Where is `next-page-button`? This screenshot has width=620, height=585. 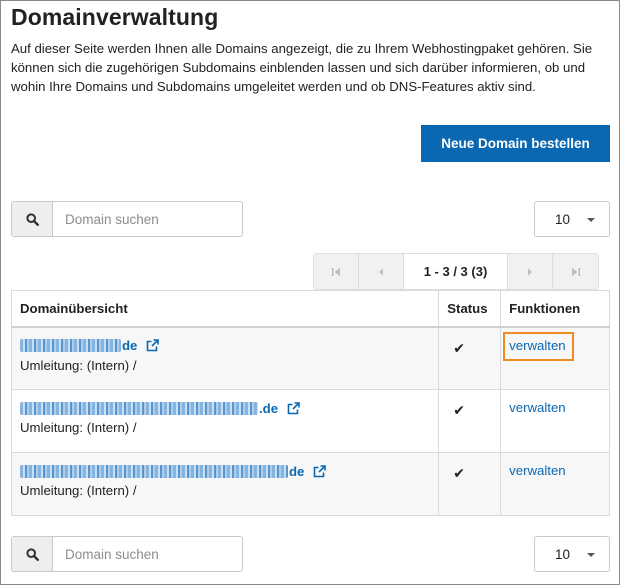
next-page-button is located at coordinates (530, 271).